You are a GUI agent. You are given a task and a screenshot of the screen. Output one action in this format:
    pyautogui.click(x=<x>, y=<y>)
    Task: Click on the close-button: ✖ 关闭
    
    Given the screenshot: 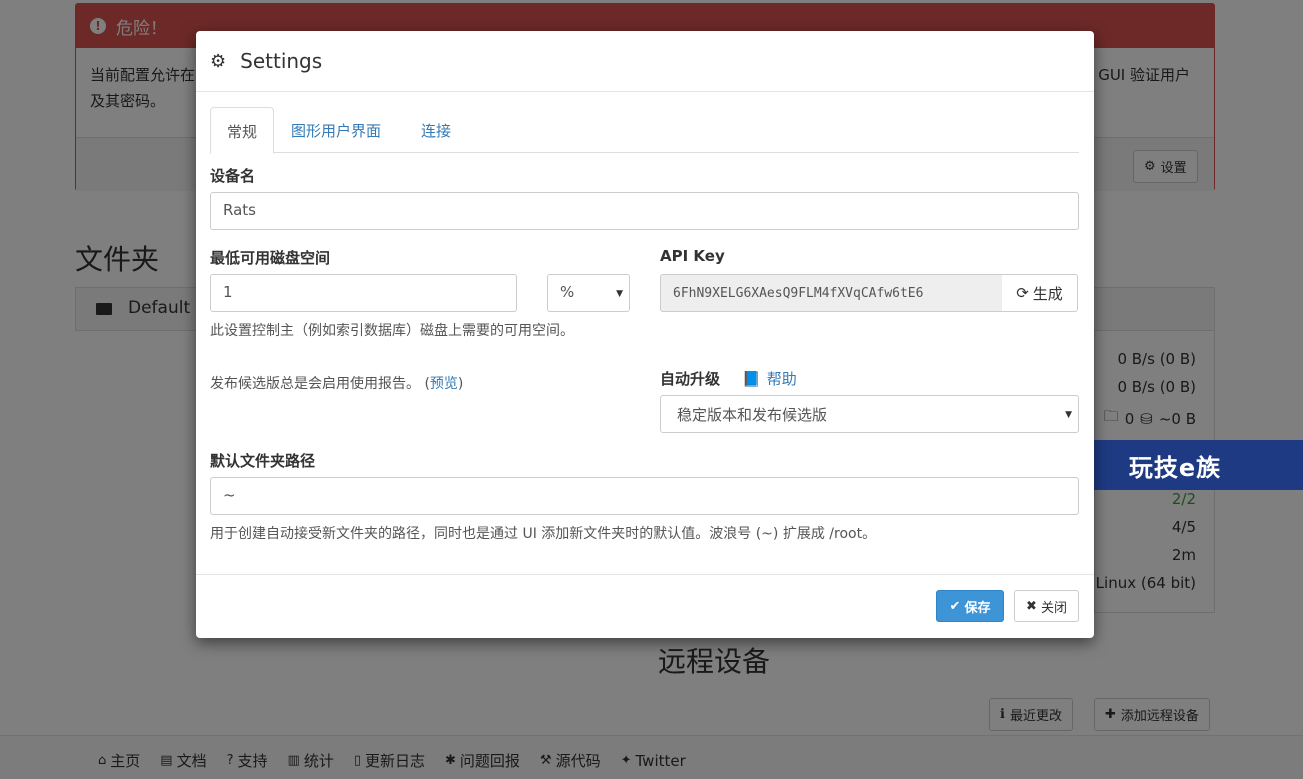 What is the action you would take?
    pyautogui.click(x=1046, y=606)
    